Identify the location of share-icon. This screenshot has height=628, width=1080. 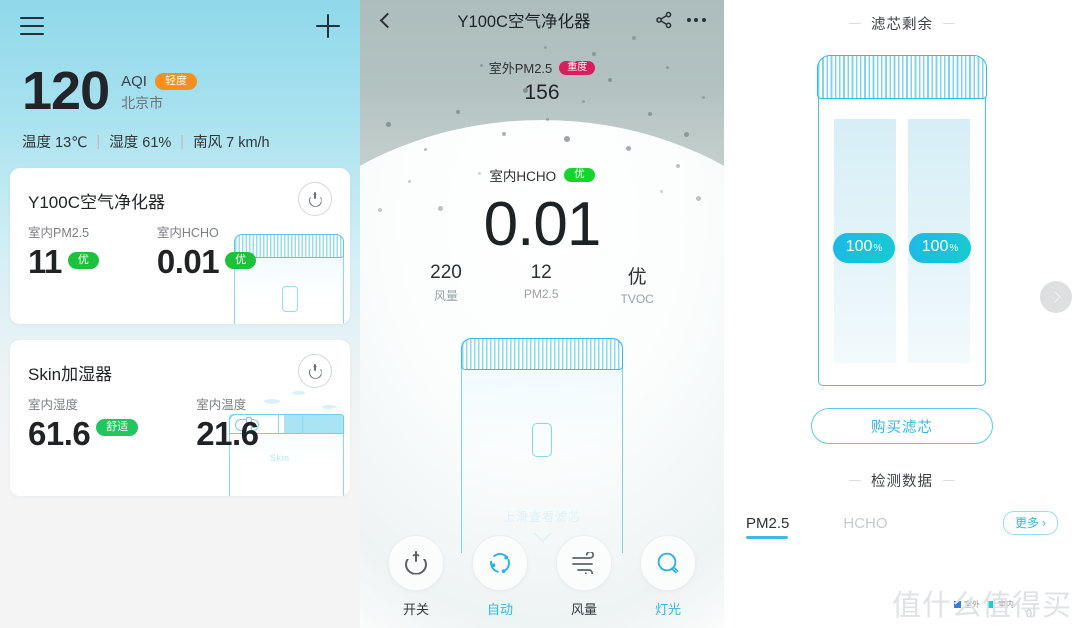
(664, 20).